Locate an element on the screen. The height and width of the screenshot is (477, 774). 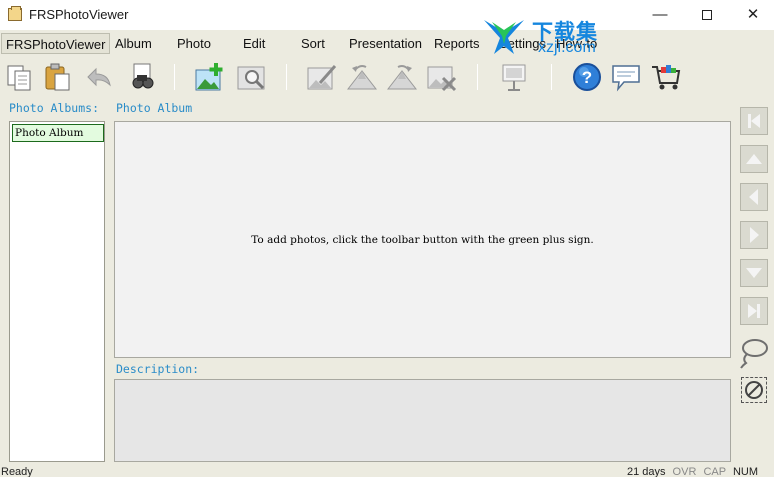
status-bar: Ready 21 days OVR CAP NUM is located at coordinates (387, 471).